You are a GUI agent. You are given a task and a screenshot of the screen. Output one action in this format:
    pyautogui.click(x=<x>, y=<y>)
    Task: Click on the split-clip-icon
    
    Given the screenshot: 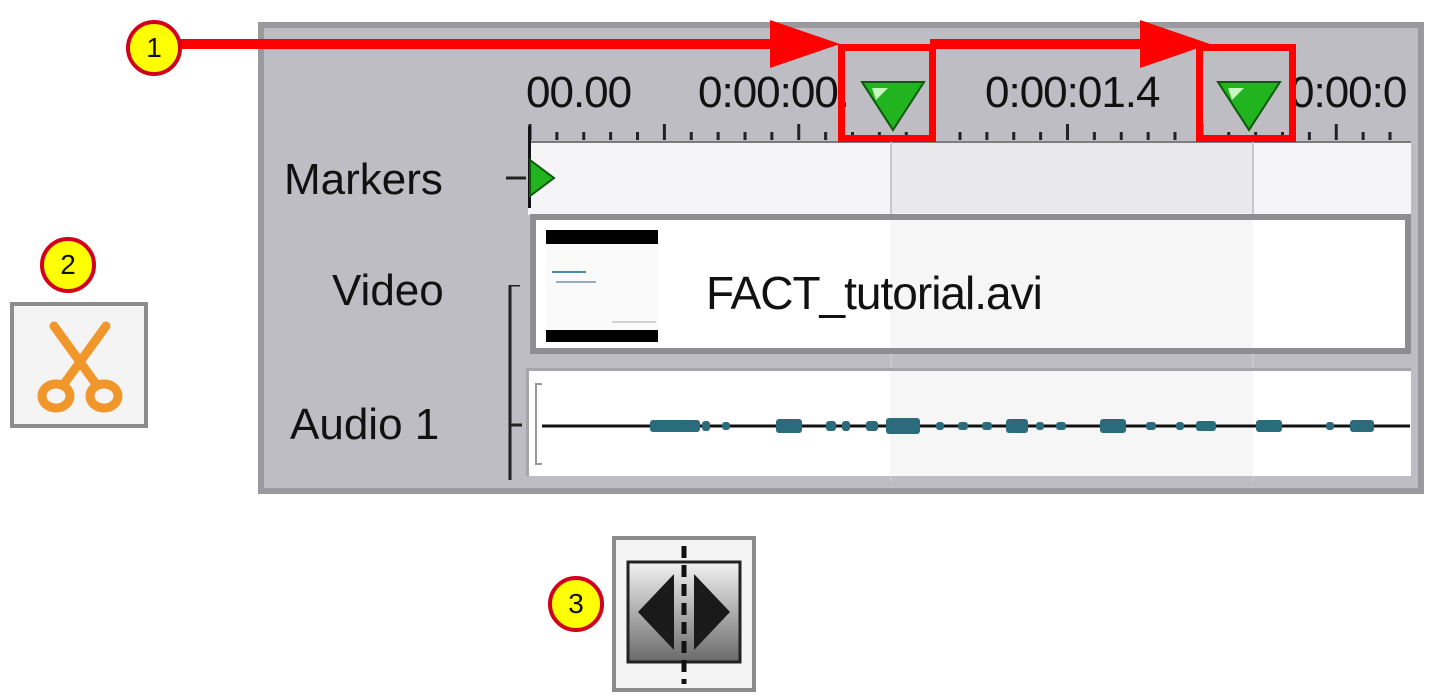 What is the action you would take?
    pyautogui.click(x=684, y=615)
    